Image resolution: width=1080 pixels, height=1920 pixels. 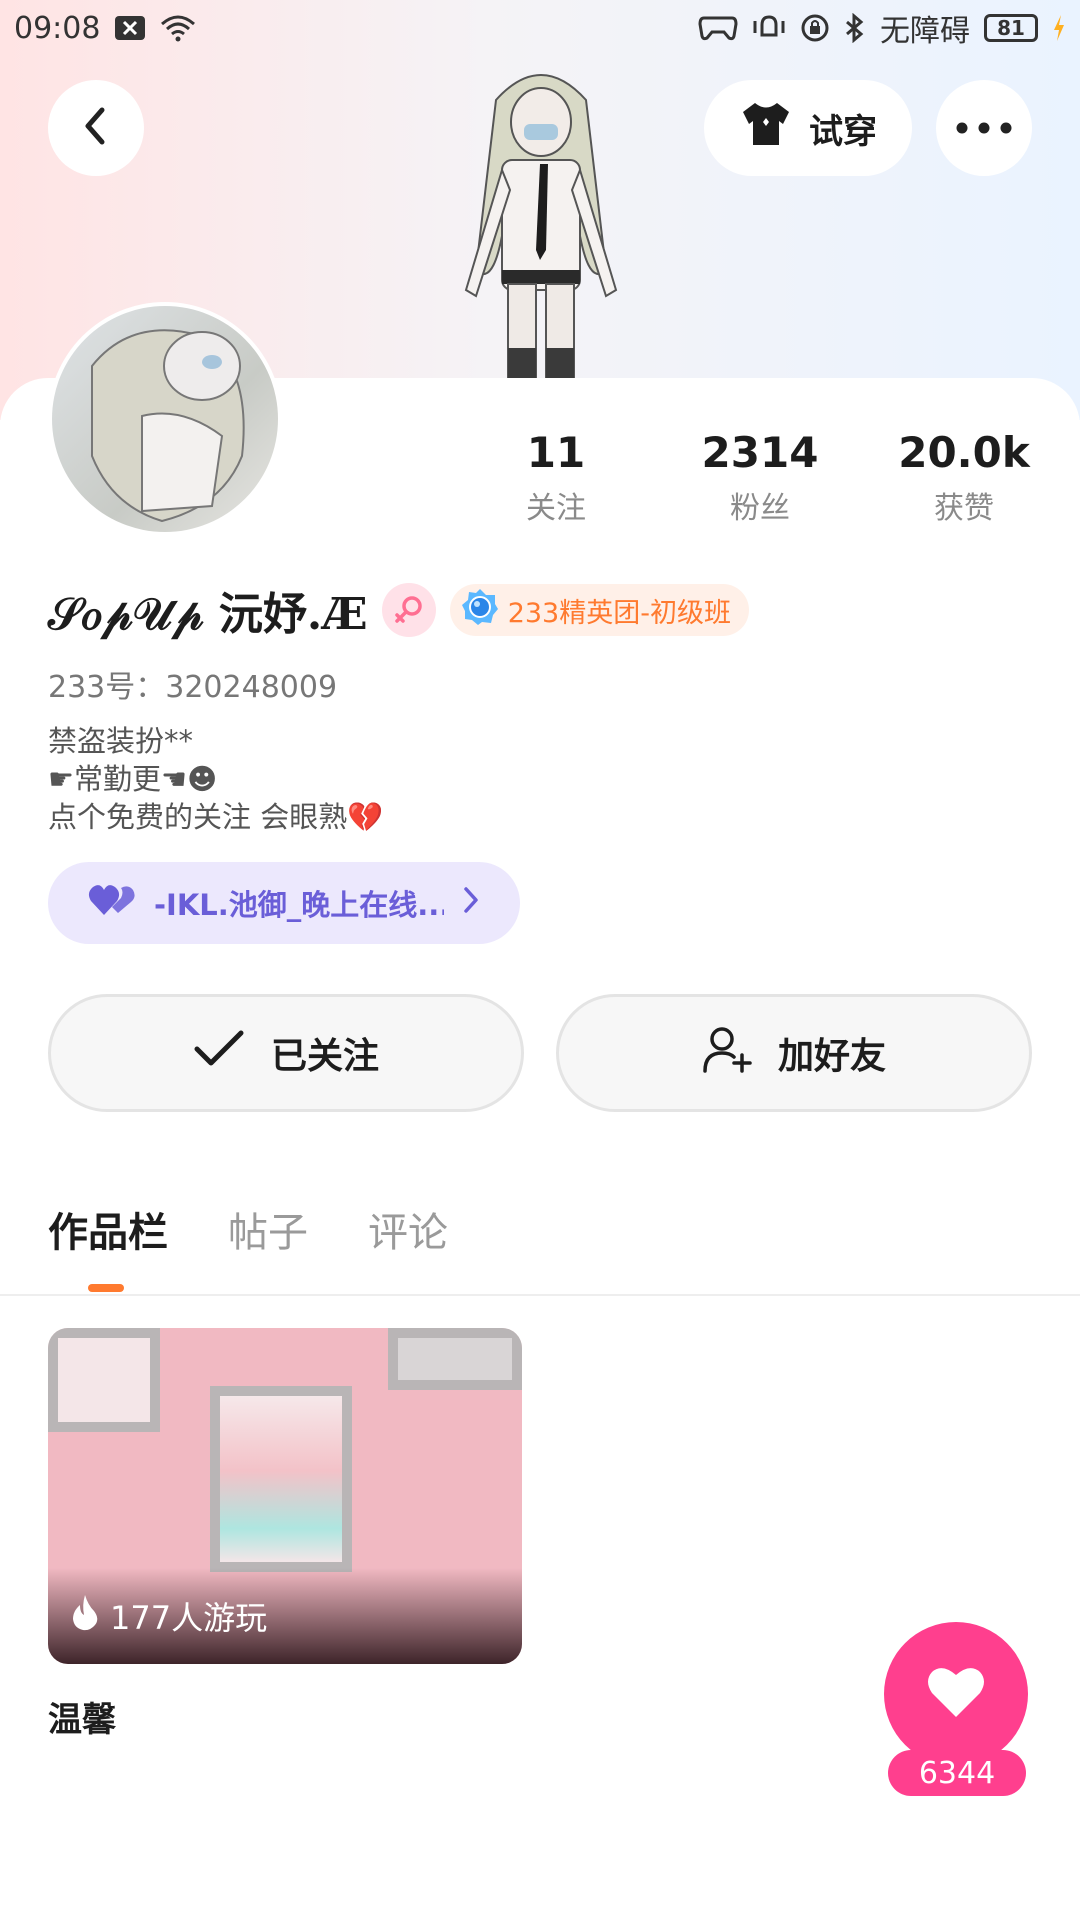 I want to click on shirt-icon, so click(x=766, y=128).